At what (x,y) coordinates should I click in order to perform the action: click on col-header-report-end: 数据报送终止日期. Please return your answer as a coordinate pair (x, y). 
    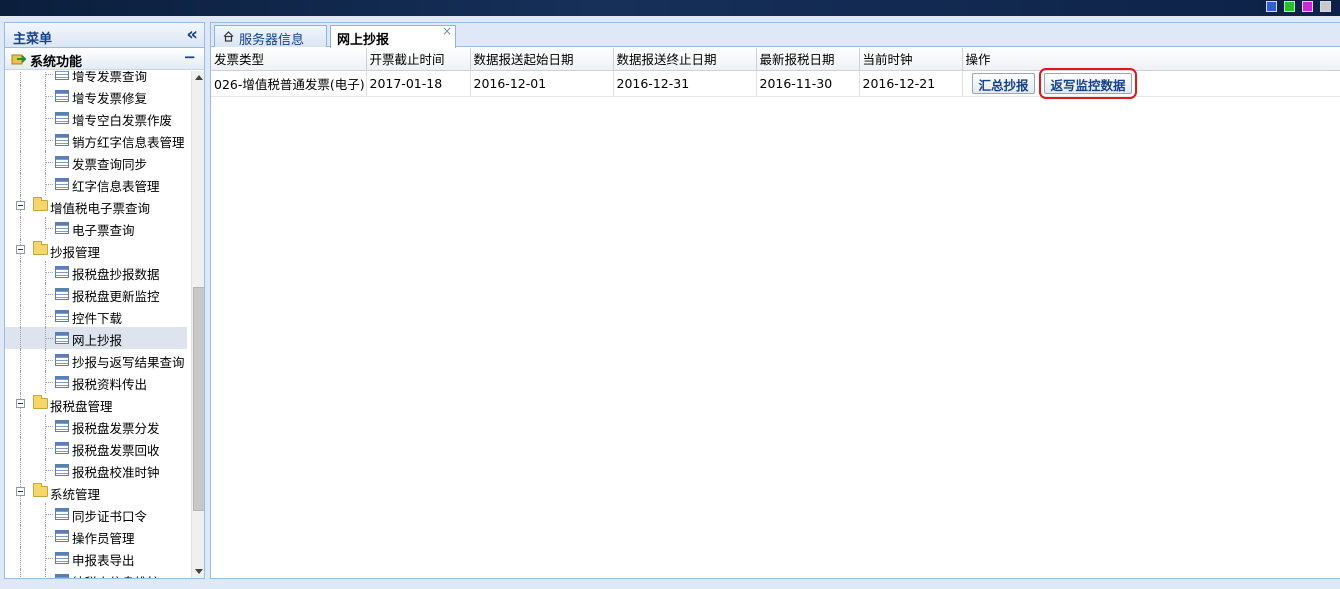
    Looking at the image, I should click on (685, 59).